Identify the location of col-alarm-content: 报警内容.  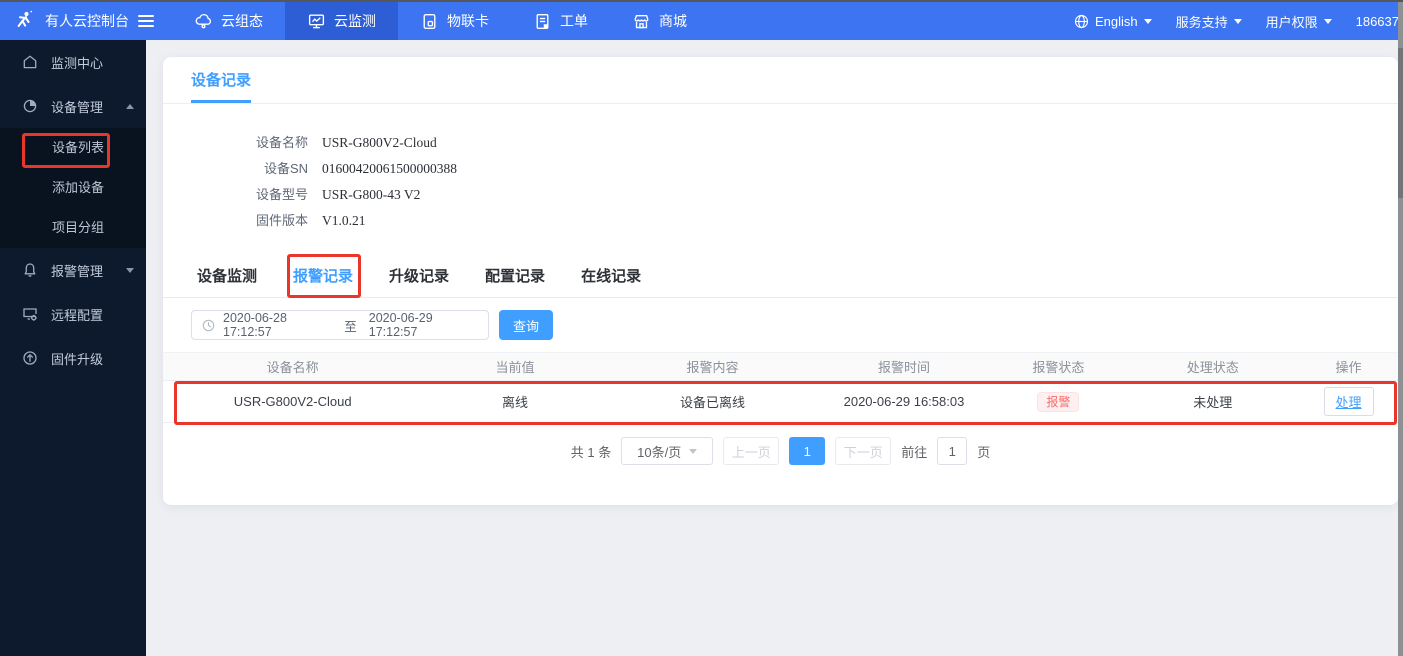
(712, 367).